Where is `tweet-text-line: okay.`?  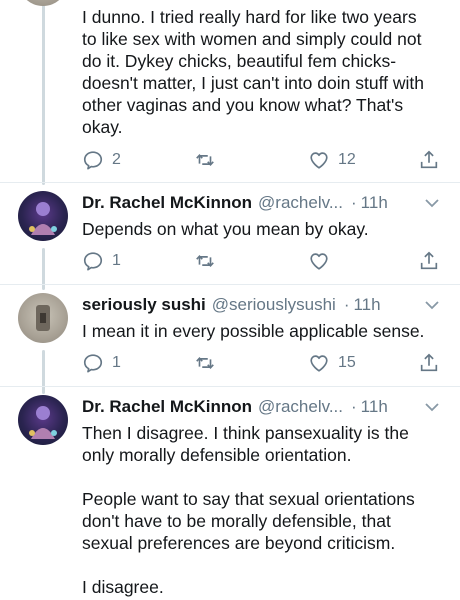
tweet-text-line: okay. is located at coordinates (102, 127).